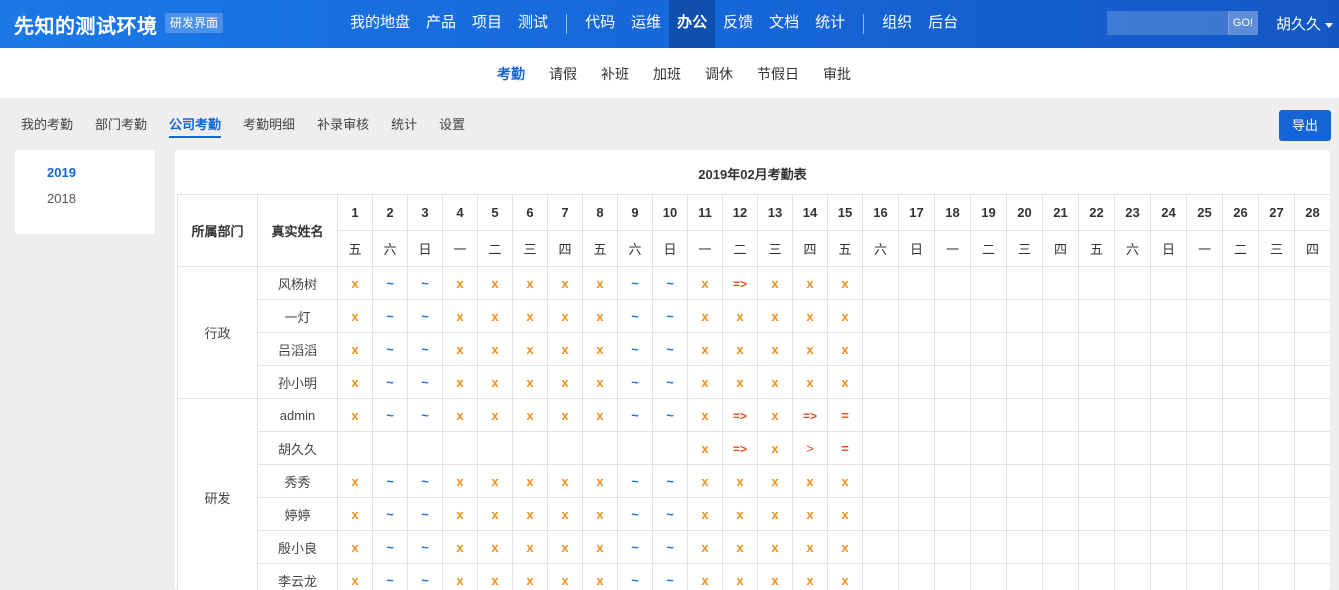 The width and height of the screenshot is (1339, 590). Describe the element at coordinates (297, 382) in the screenshot. I see `employee-name: 孙小明` at that location.